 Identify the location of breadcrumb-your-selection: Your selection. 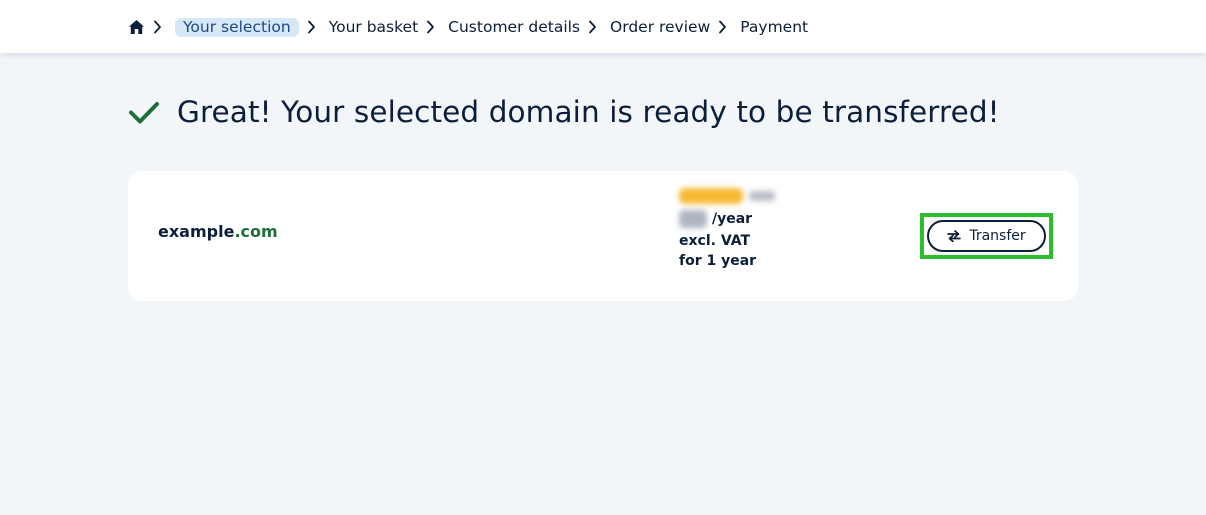
(237, 27).